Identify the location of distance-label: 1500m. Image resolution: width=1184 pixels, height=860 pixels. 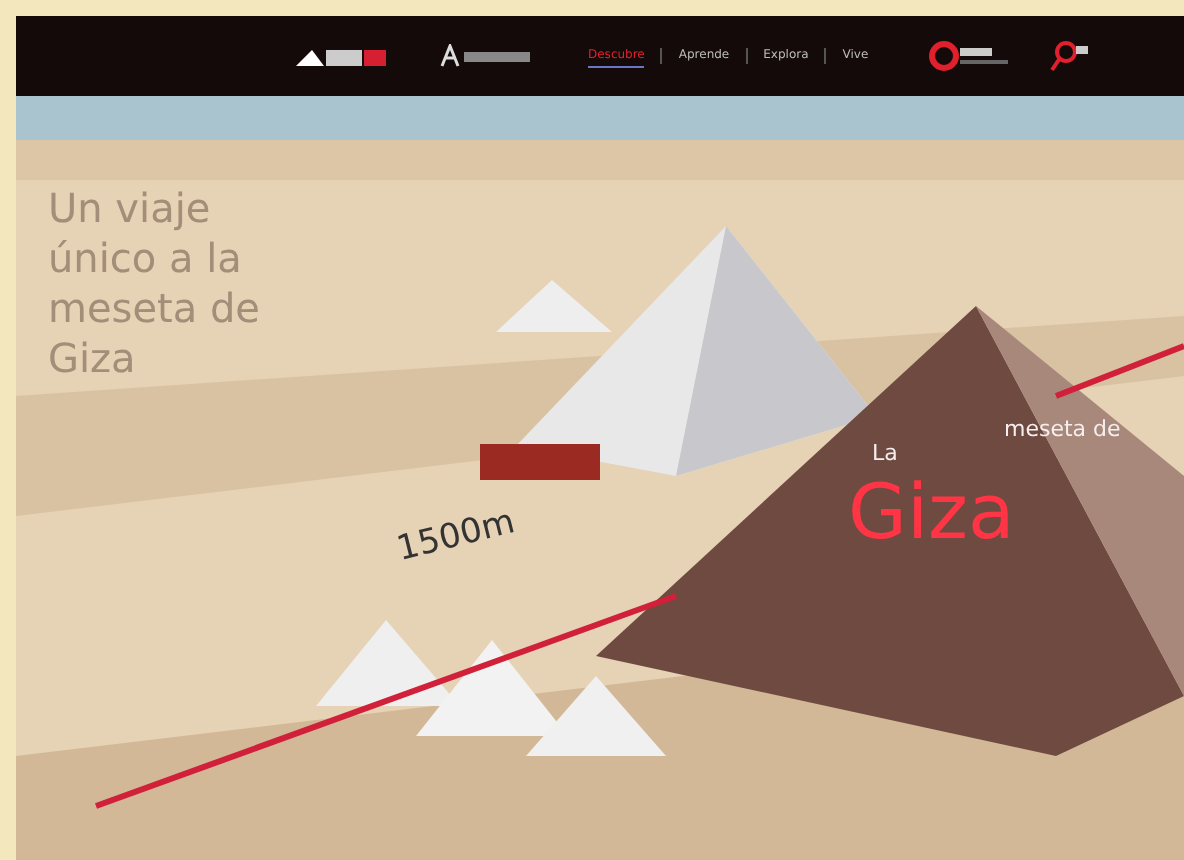
(455, 536).